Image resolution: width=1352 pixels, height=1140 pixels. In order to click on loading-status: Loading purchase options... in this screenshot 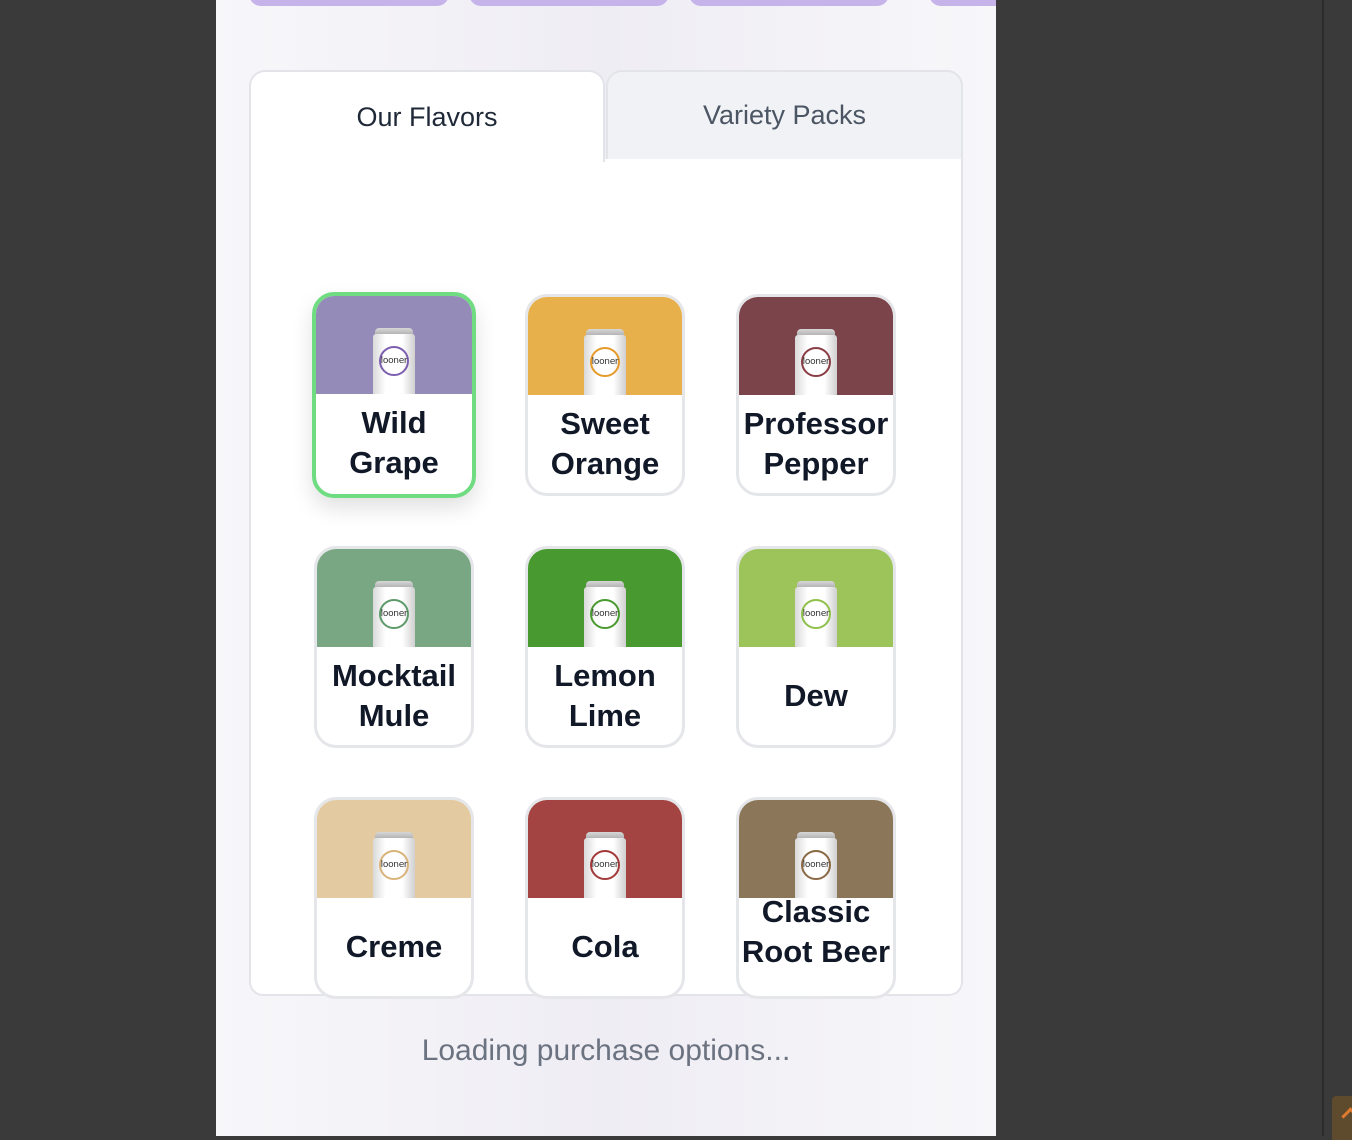, I will do `click(606, 1050)`.